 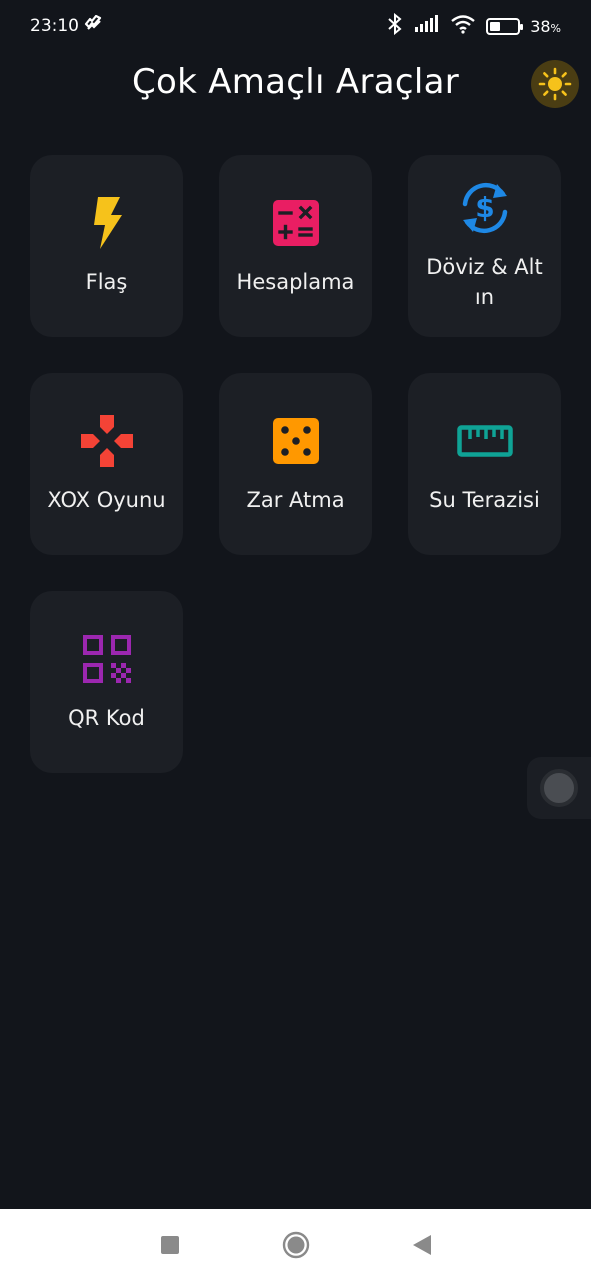 I want to click on home-icon, so click(x=295, y=1244).